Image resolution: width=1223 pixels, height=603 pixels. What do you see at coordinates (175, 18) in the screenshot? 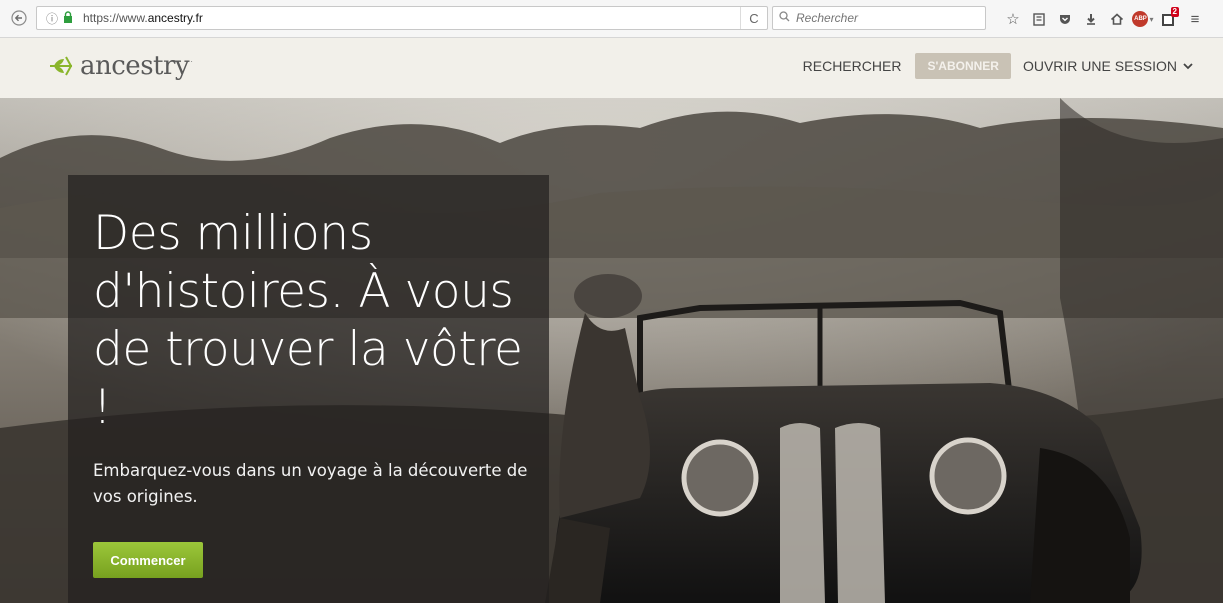
I see `url-domain: ancestry.fr` at bounding box center [175, 18].